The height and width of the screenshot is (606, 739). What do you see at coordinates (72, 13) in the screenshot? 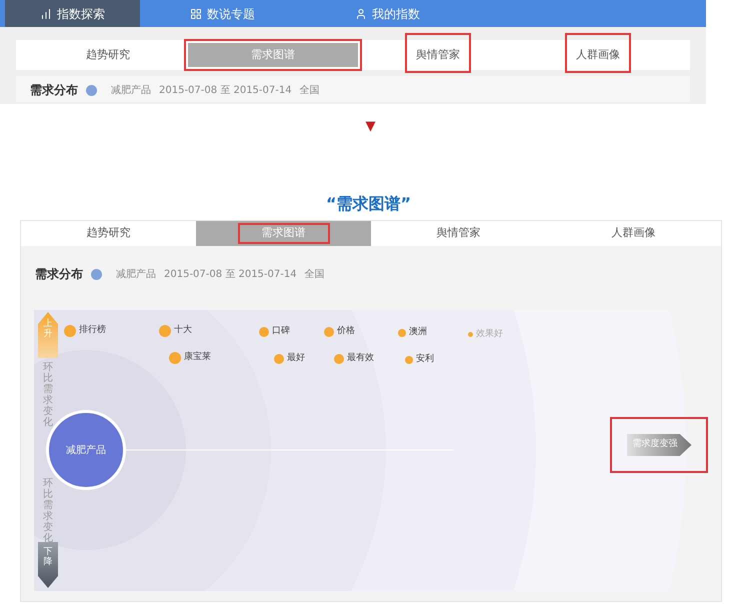
I see `nav-tab: 指数探索` at bounding box center [72, 13].